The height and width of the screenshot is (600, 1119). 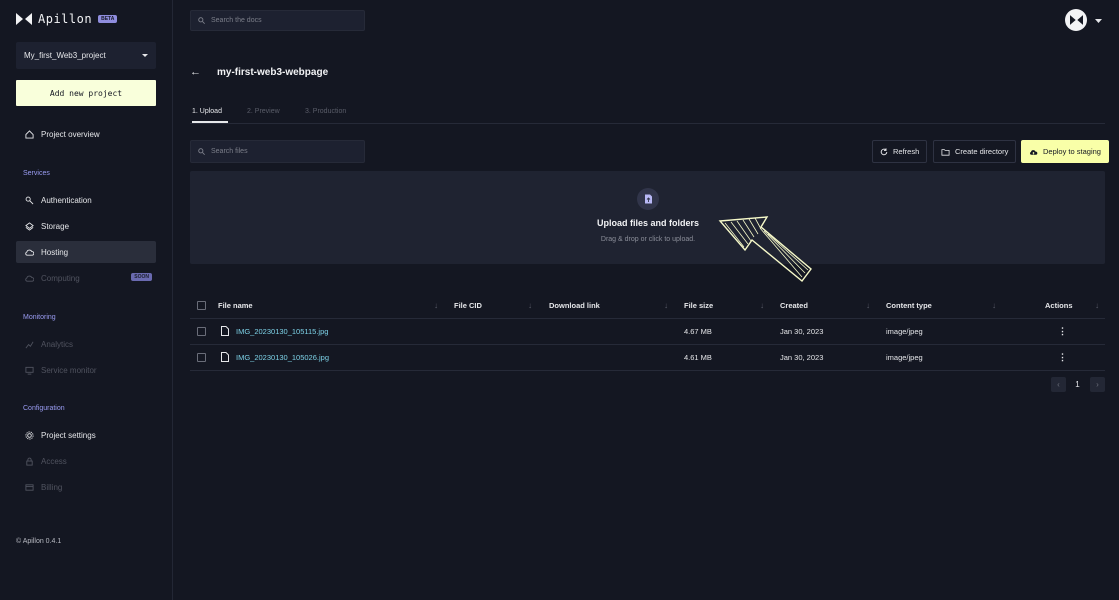 I want to click on sidebar-item-hosting: Hosting, so click(x=86, y=252).